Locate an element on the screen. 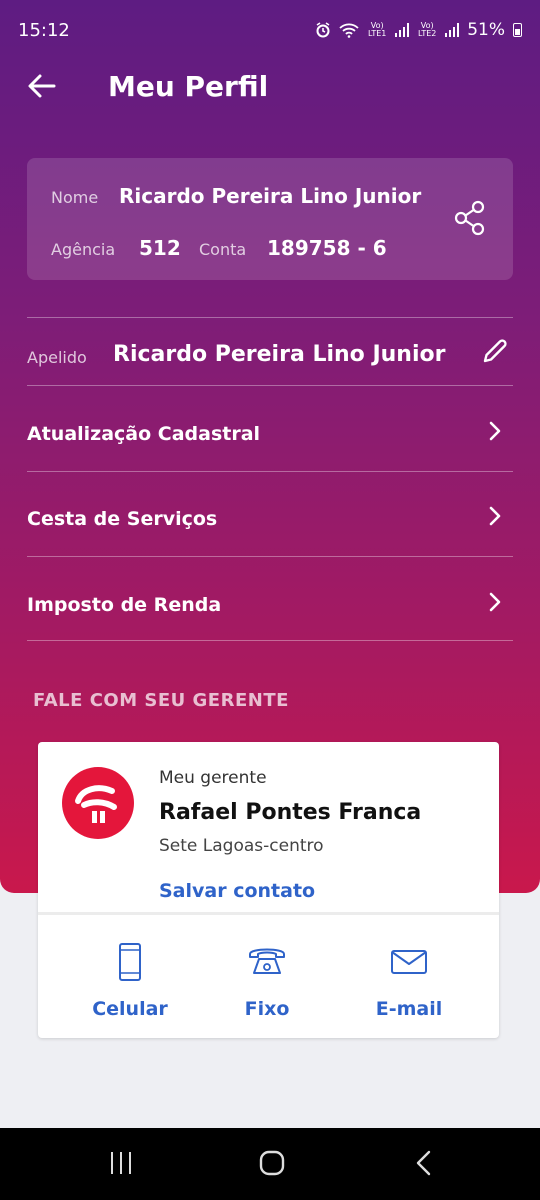 This screenshot has width=540, height=1200. app-header: Meu Perfil is located at coordinates (270, 90).